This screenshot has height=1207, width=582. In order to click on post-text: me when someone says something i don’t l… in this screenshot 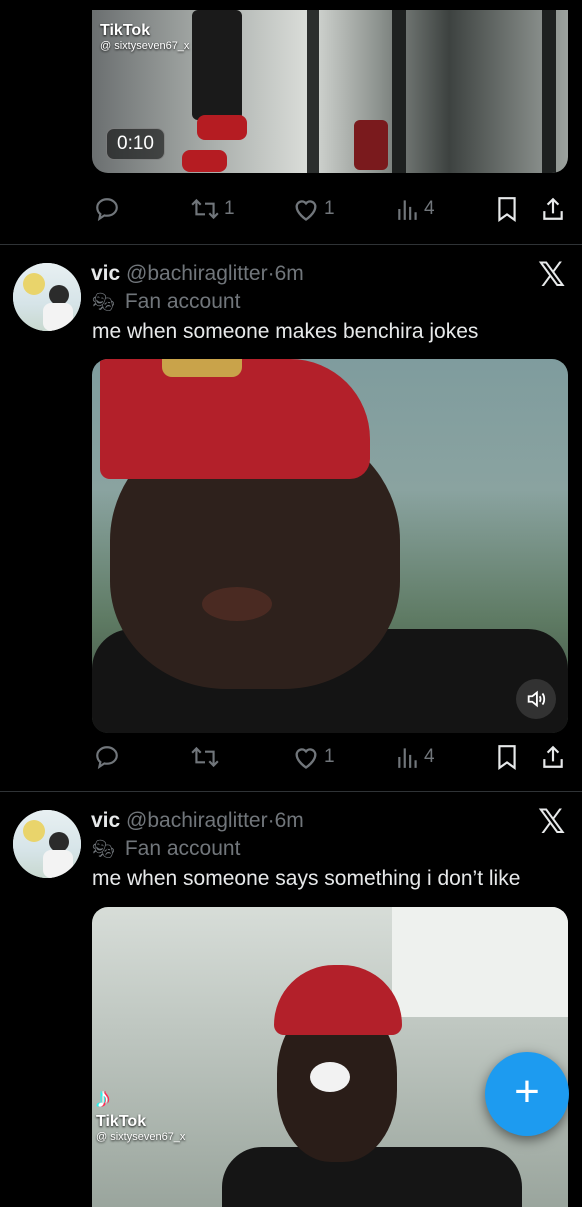, I will do `click(306, 878)`.